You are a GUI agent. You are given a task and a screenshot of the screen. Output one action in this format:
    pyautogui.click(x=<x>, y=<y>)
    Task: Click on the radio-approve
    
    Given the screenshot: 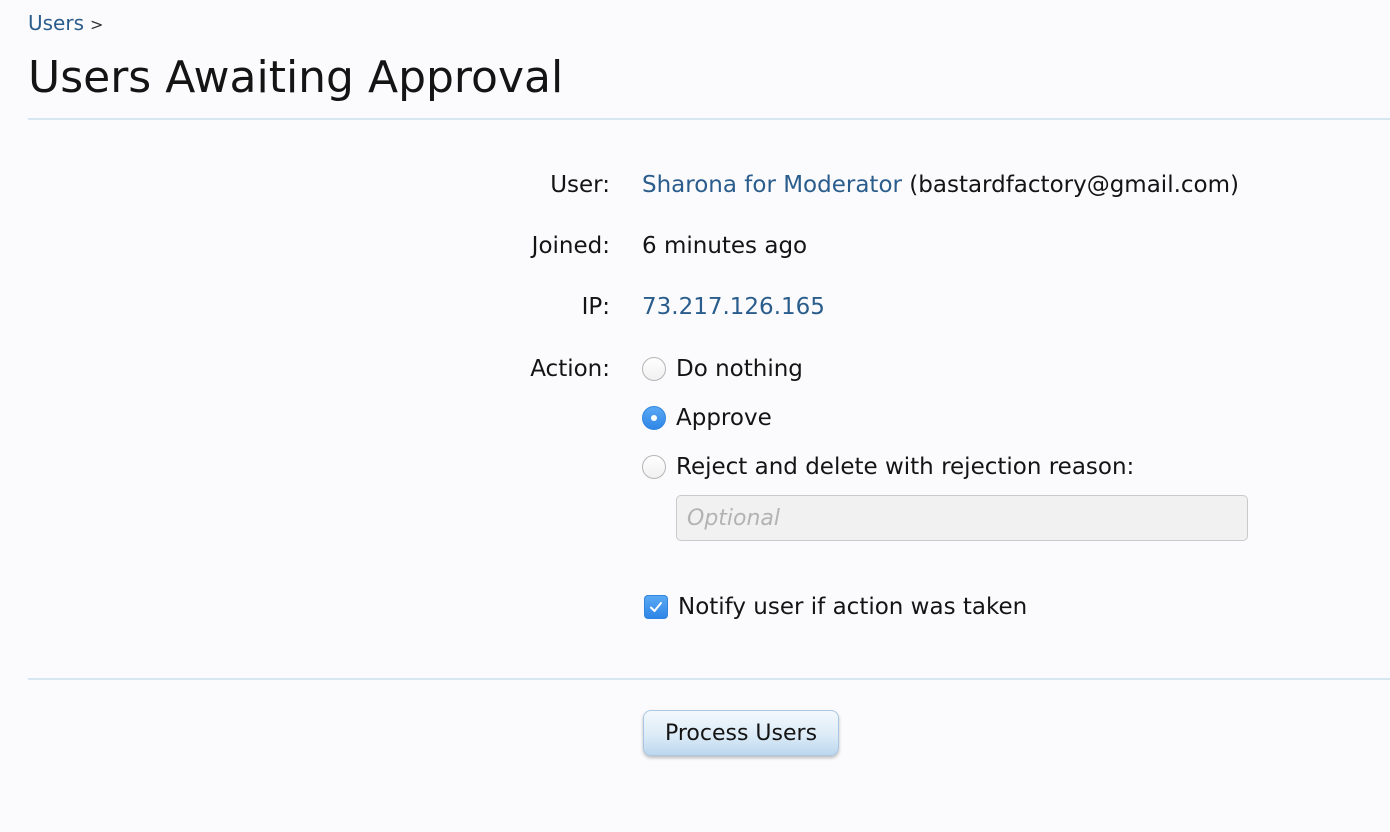 What is the action you would take?
    pyautogui.click(x=654, y=418)
    